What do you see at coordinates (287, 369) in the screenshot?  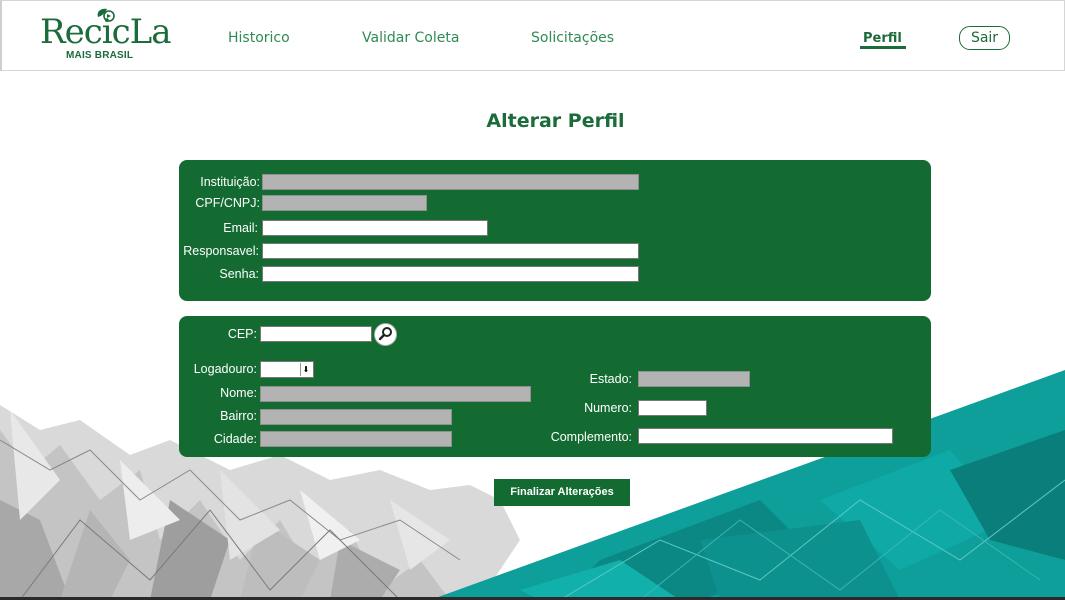 I see `logadouro-select: ⬇` at bounding box center [287, 369].